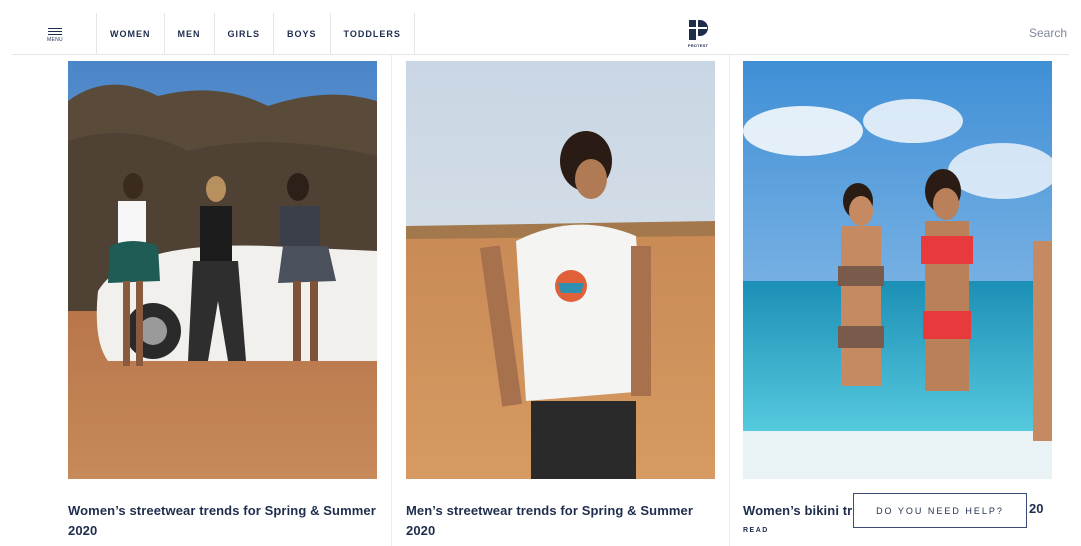 The image size is (1081, 546). I want to click on logo-icon, so click(698, 30).